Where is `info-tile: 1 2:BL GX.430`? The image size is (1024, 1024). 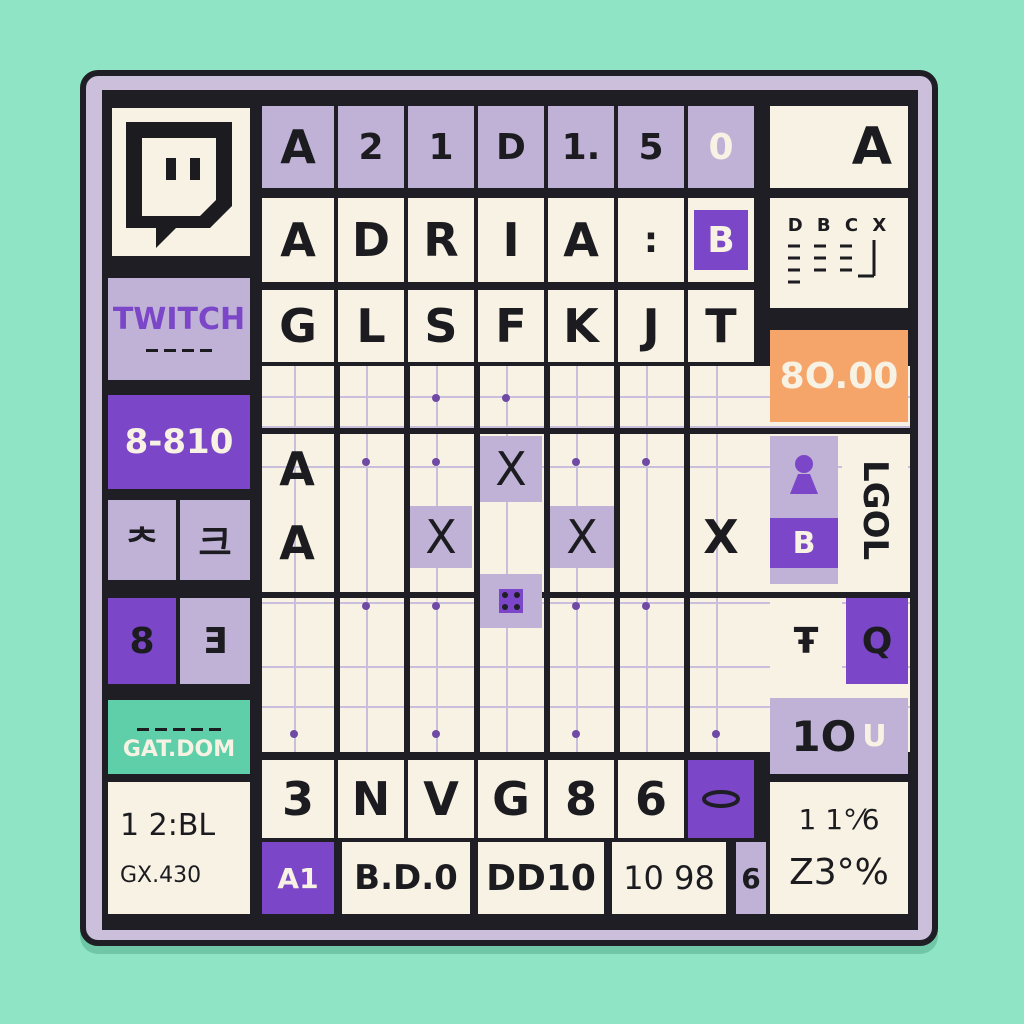
info-tile: 1 2:BL GX.430 is located at coordinates (179, 848).